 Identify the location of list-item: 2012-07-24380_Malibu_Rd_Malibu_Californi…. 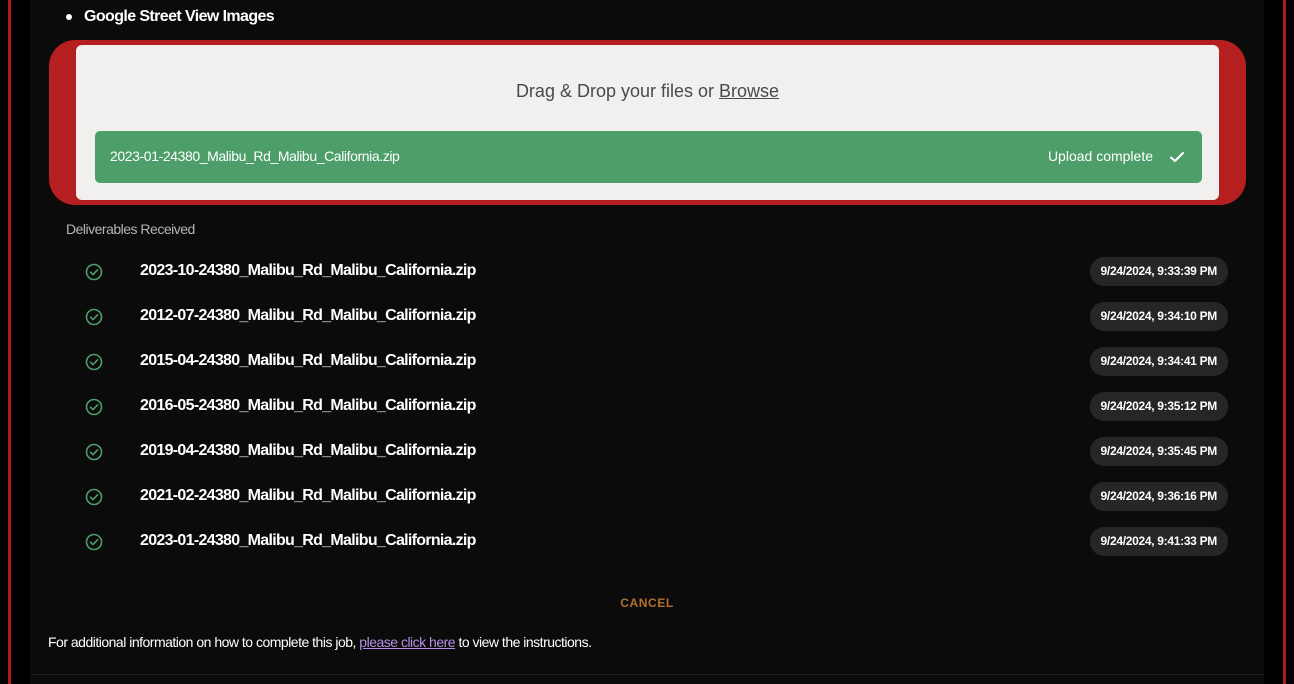
(656, 317).